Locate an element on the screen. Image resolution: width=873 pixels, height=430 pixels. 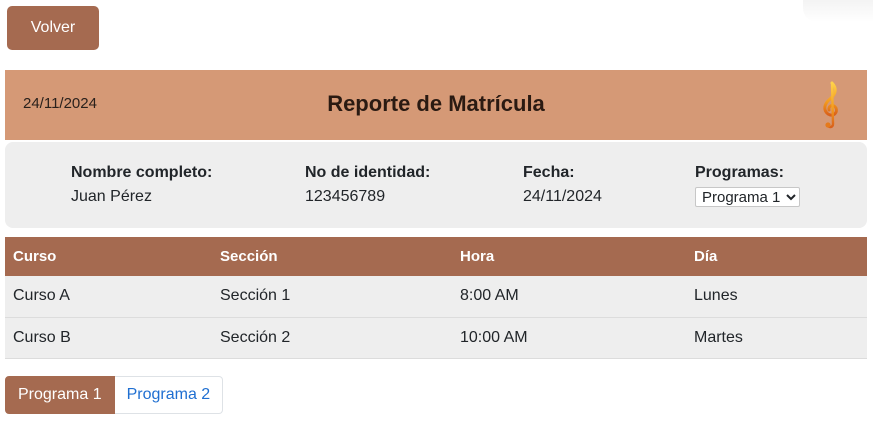
page-programa-1: Programa 1 is located at coordinates (60, 395).